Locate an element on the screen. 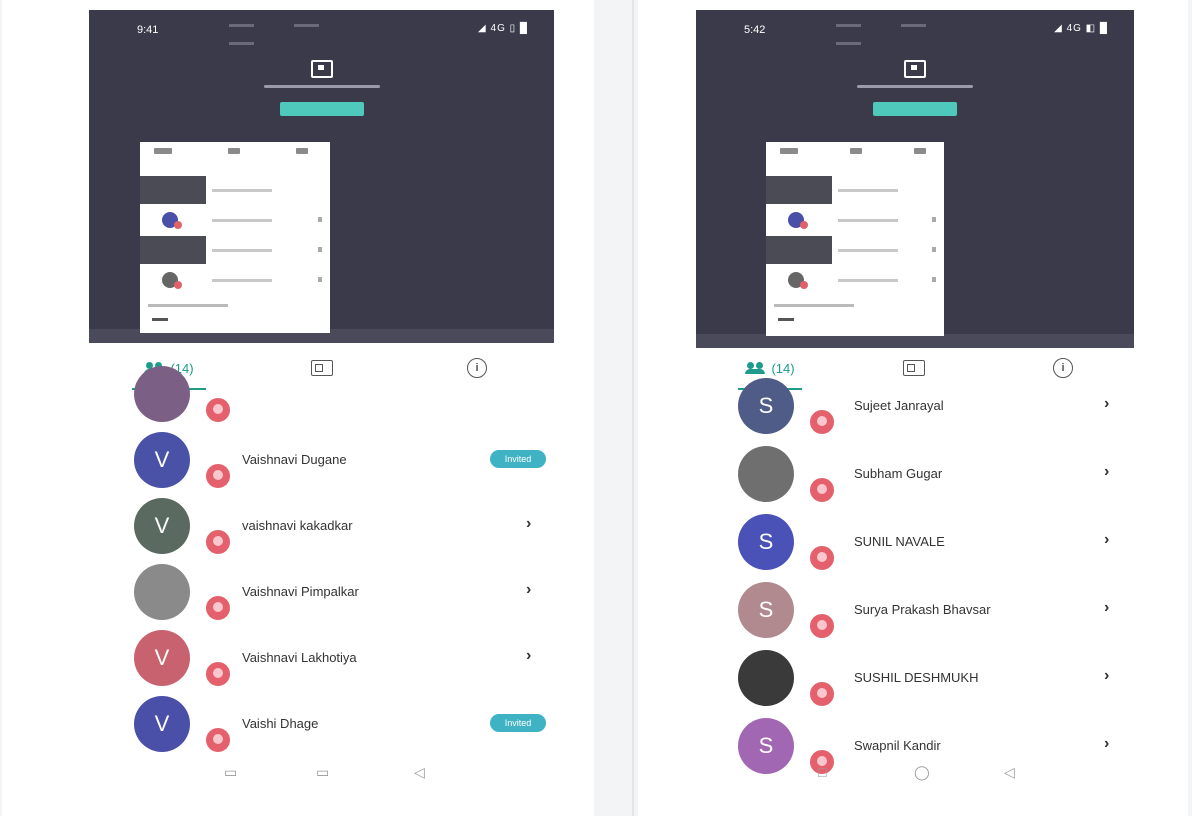 This screenshot has width=1192, height=816. participant-row: S SUNIL NAVALE › is located at coordinates (913, 547).